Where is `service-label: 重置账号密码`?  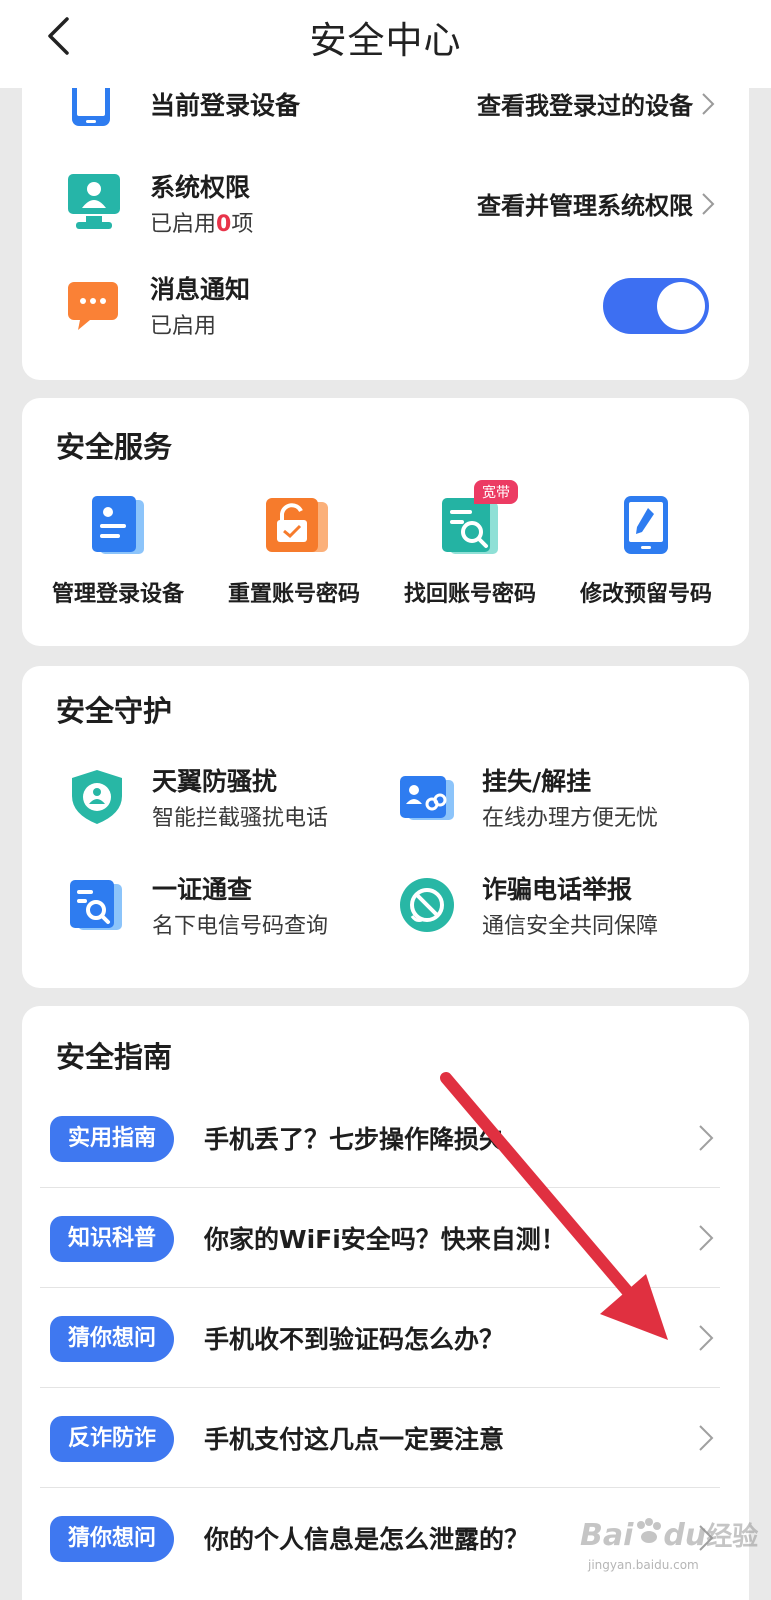
service-label: 重置账号密码 is located at coordinates (293, 594).